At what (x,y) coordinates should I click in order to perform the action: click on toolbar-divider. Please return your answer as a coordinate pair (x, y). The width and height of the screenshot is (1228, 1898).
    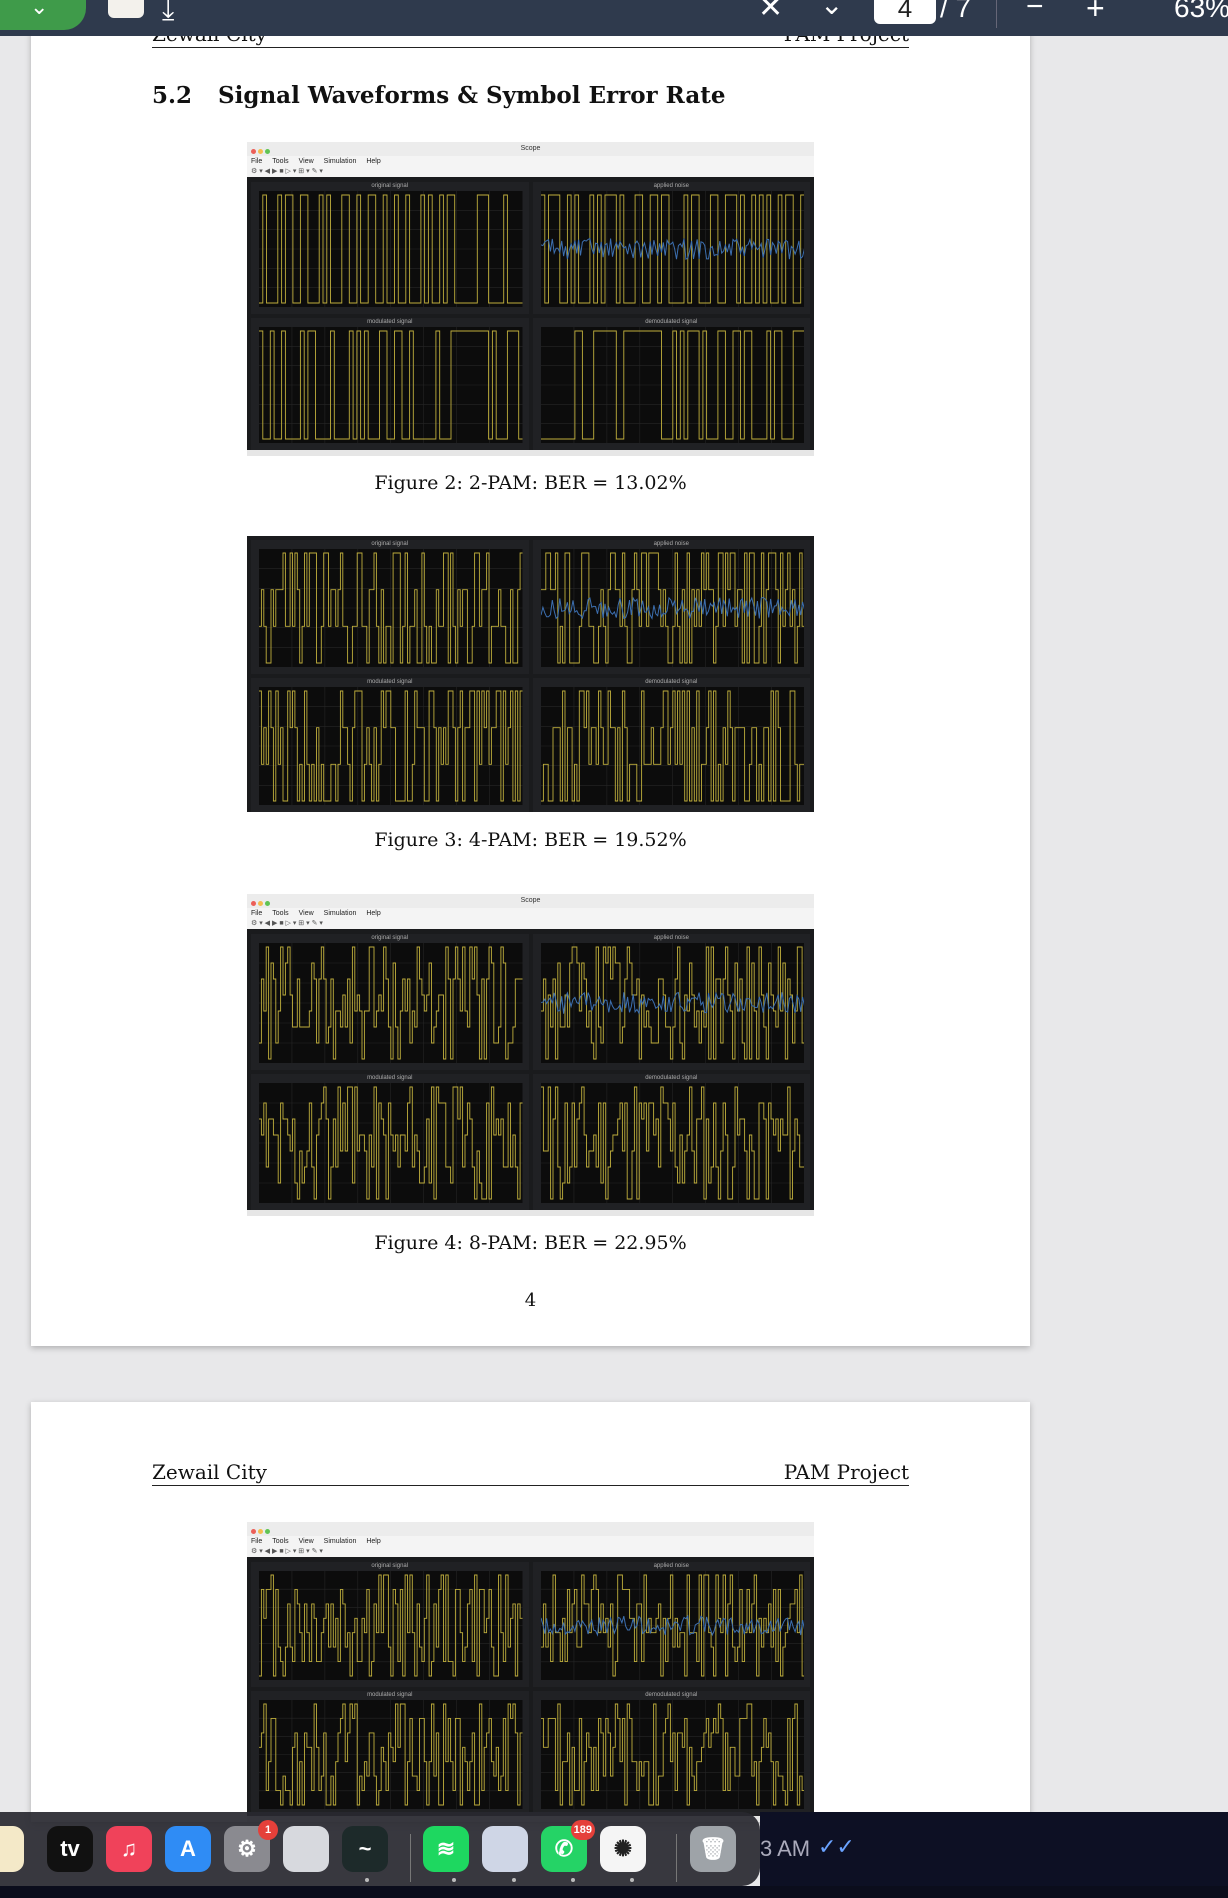
    Looking at the image, I should click on (996, 14).